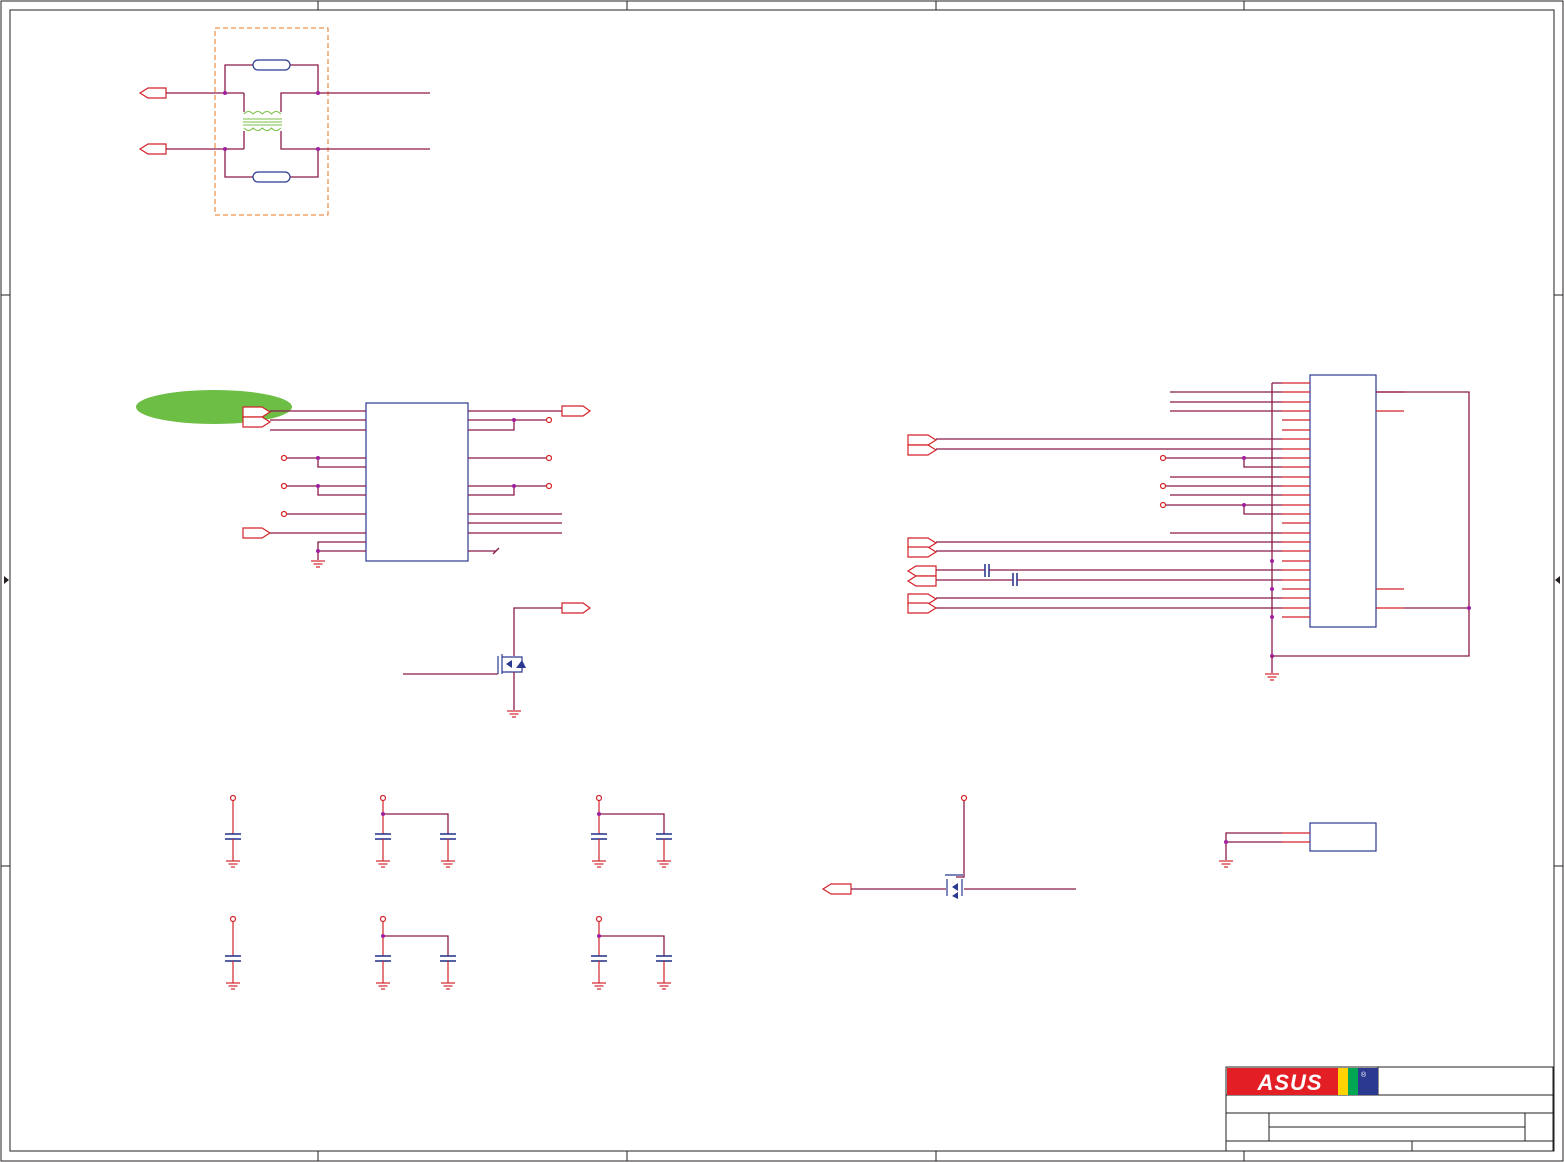 The height and width of the screenshot is (1162, 1564). I want to click on mosfet-middle, so click(497, 660).